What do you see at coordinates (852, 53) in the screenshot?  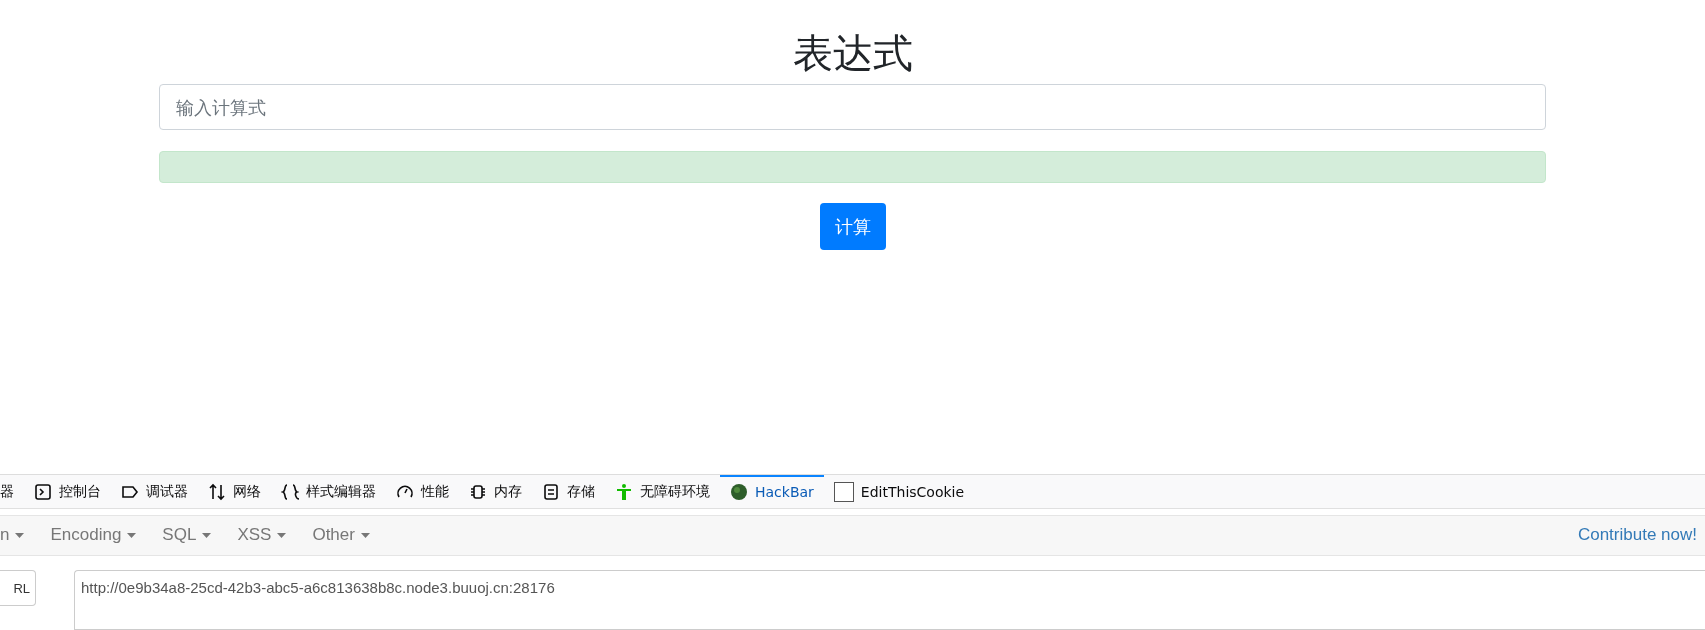 I see `page-title: 表达式` at bounding box center [852, 53].